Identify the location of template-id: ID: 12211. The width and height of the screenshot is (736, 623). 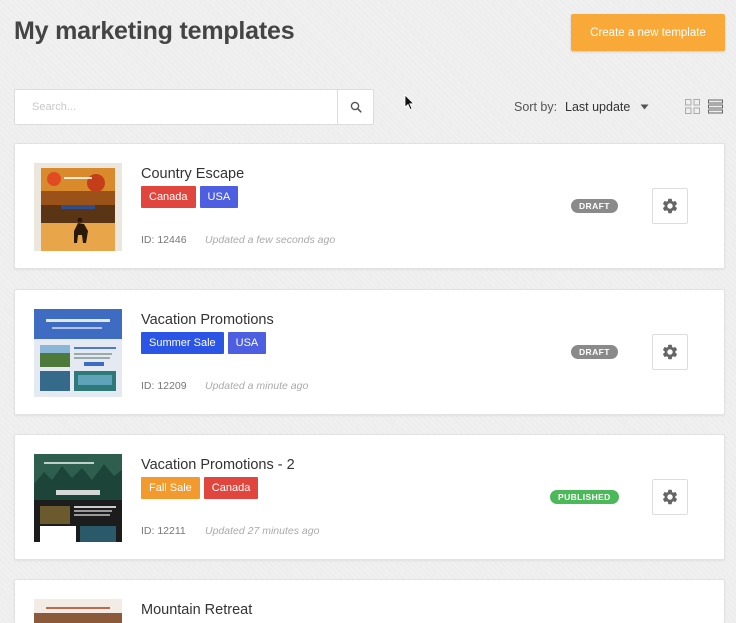
(163, 531).